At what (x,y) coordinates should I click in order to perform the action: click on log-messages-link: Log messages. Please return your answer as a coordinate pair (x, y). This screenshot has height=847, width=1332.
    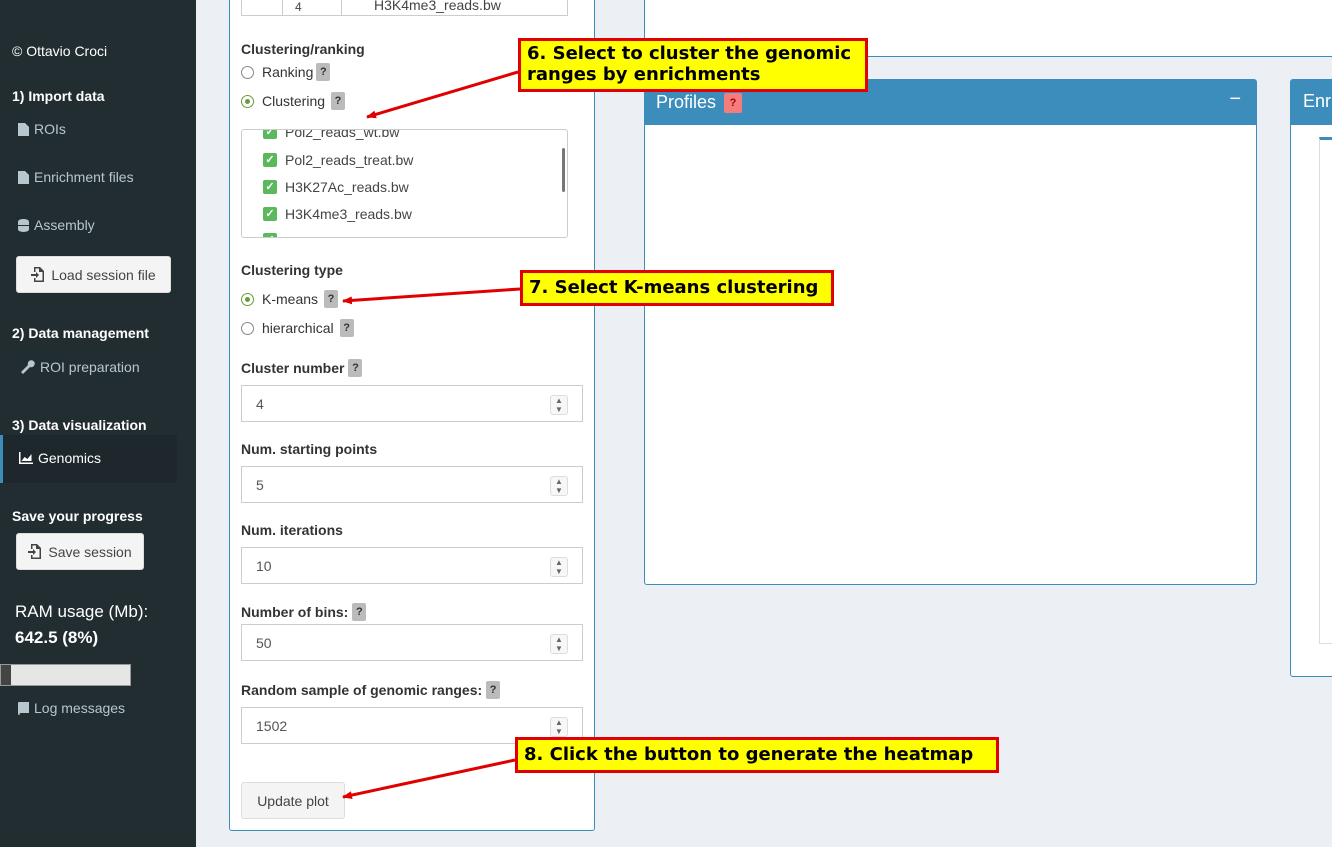
    Looking at the image, I should click on (71, 708).